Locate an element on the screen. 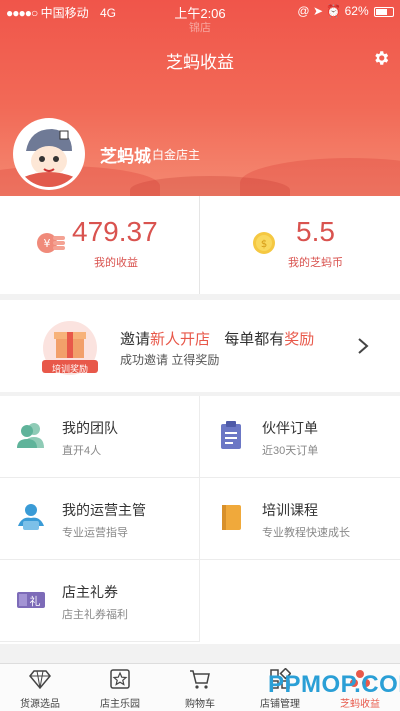  page-title: 芝蚂收益 is located at coordinates (200, 62).